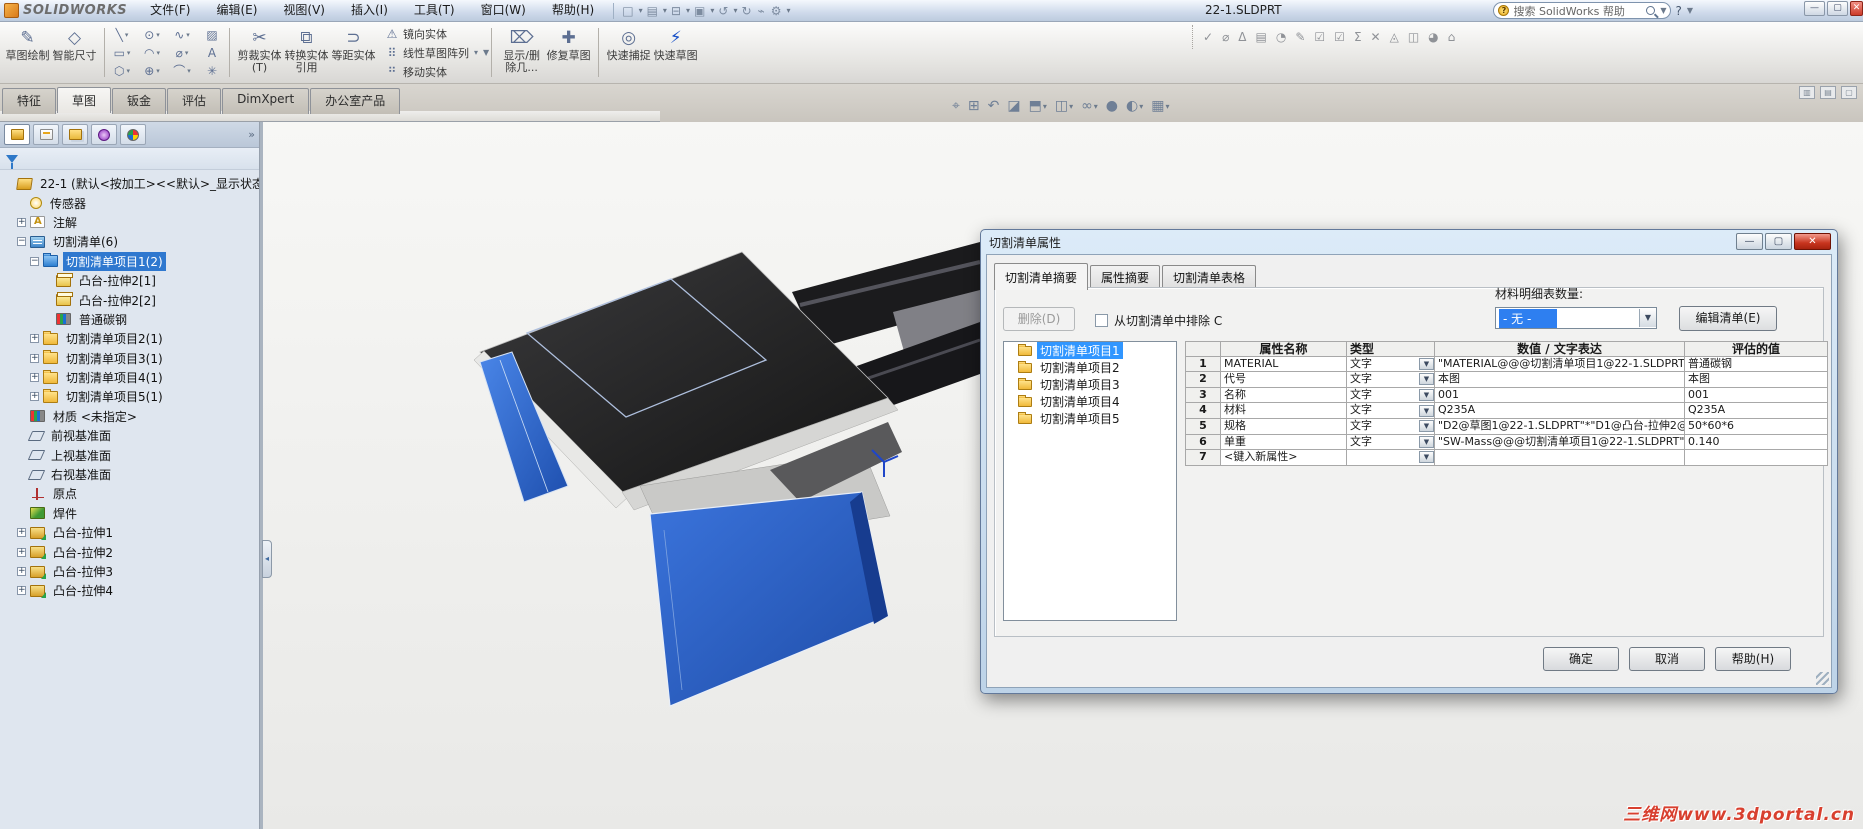 The image size is (1863, 829). I want to click on tab-feature-manager, so click(17, 134).